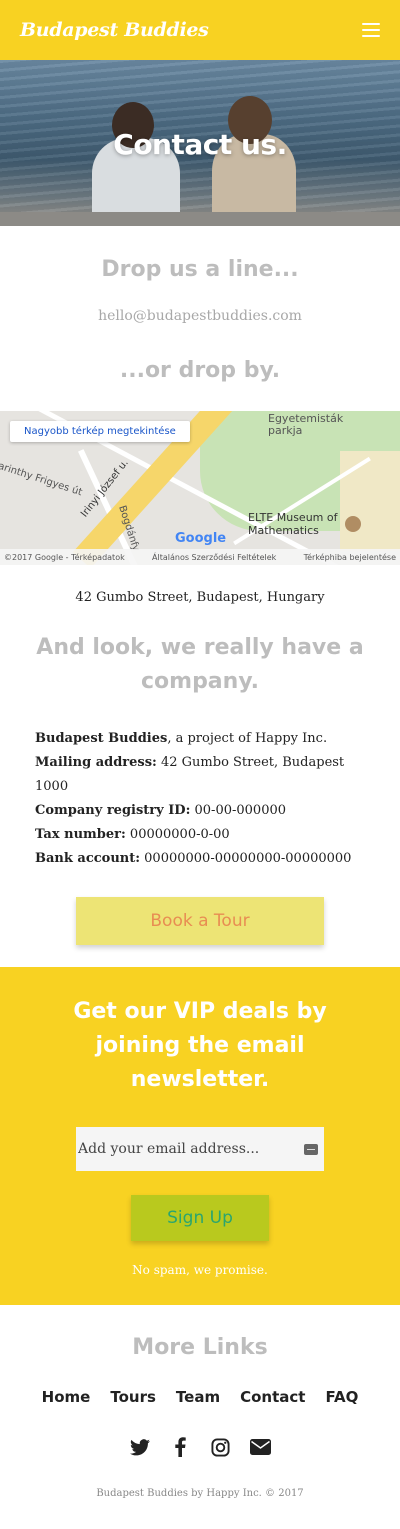  I want to click on map-report-link: Térképhiba bejelentése, so click(350, 557).